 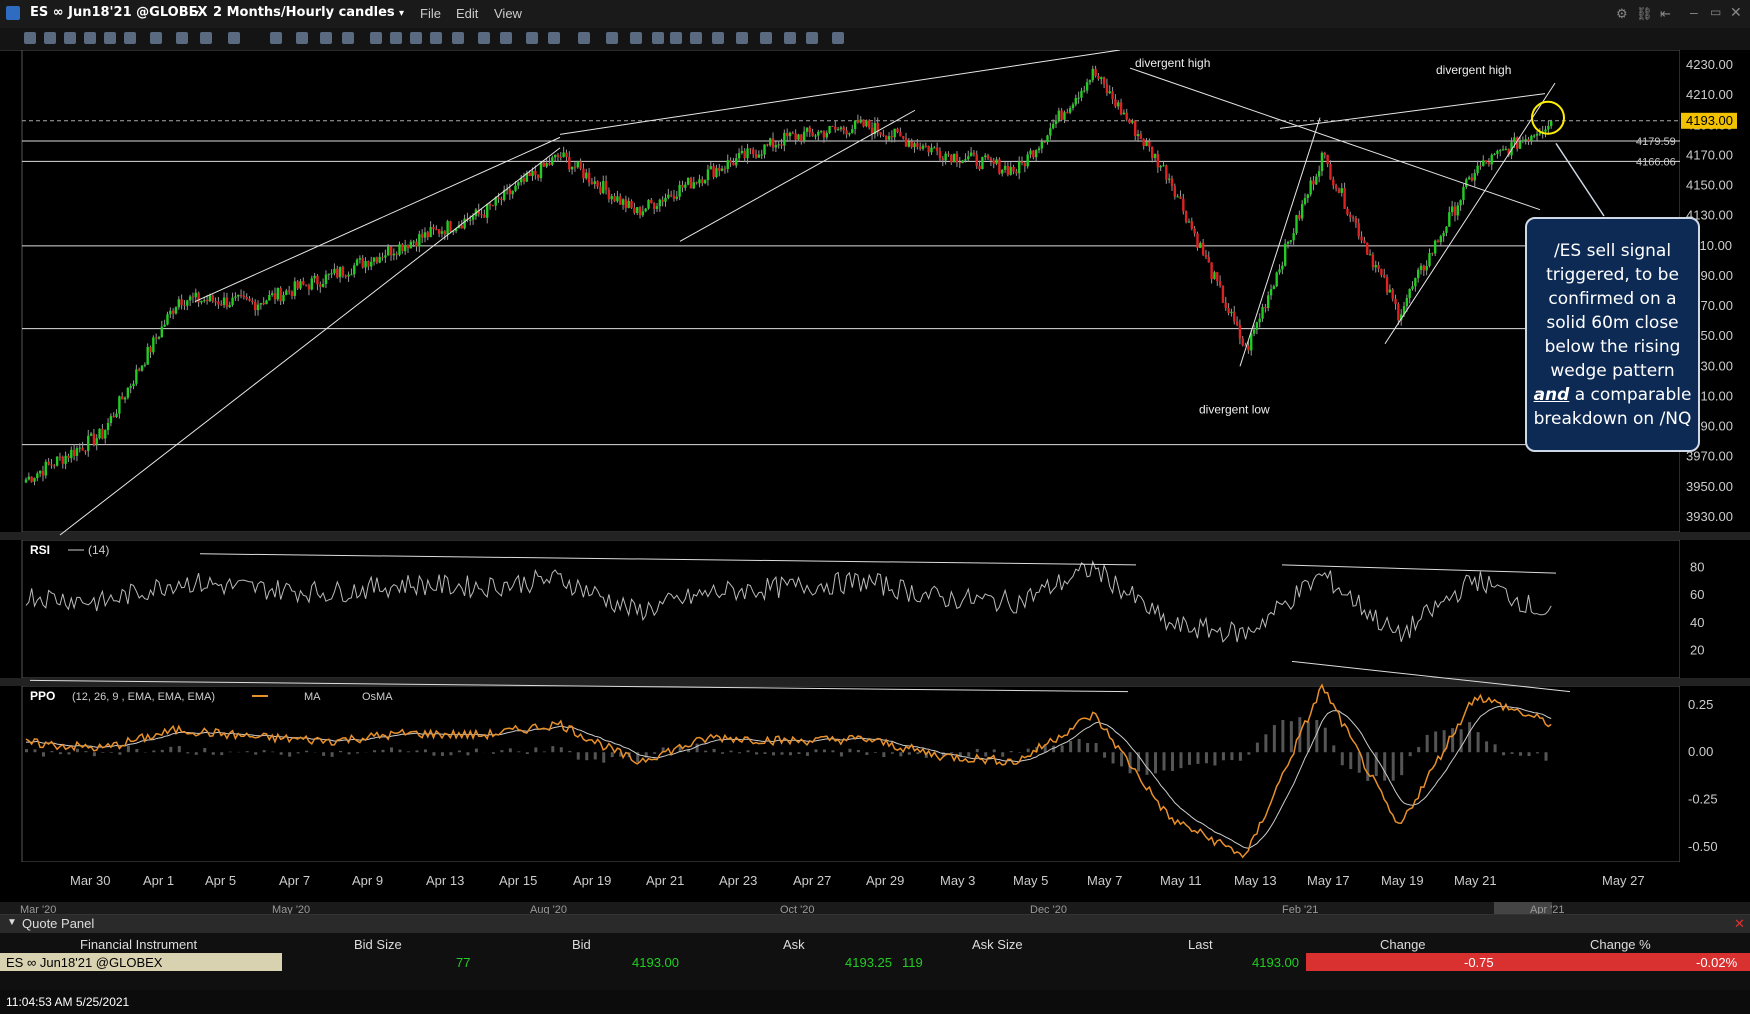 I want to click on col-change: Change, so click(x=1403, y=944).